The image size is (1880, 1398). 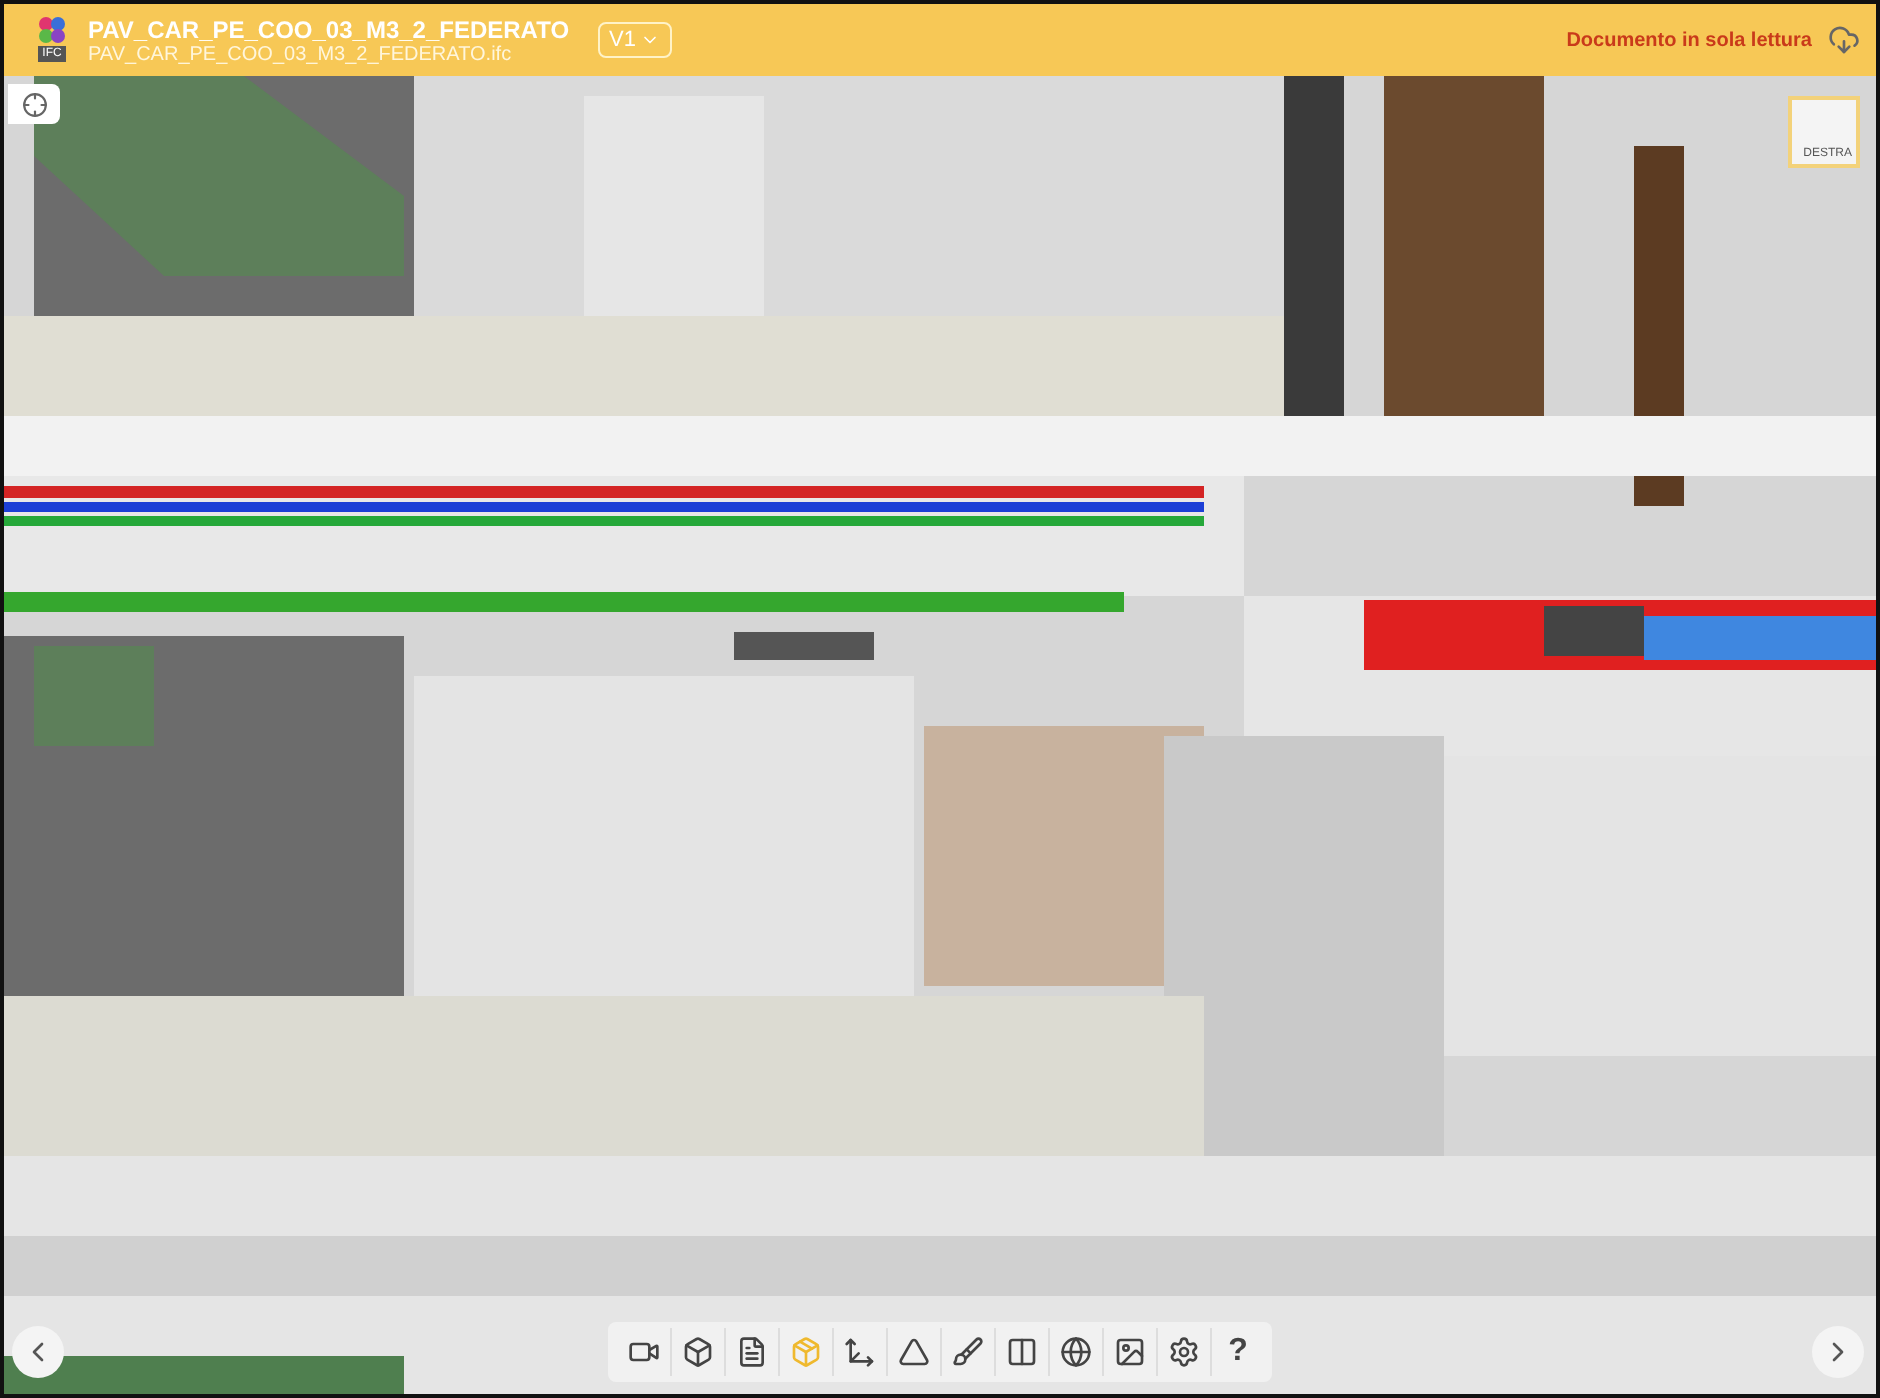 I want to click on read-only-status: Documento in sola lettura, so click(x=1689, y=40).